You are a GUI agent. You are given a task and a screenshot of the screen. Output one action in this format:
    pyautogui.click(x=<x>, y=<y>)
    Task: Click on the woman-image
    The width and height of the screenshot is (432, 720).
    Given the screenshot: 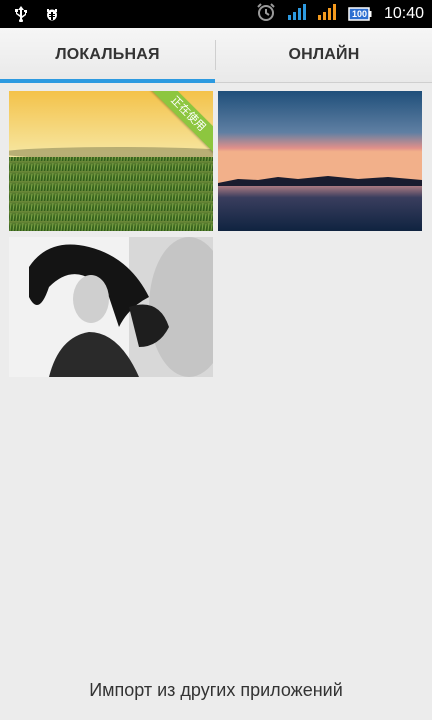 What is the action you would take?
    pyautogui.click(x=111, y=307)
    